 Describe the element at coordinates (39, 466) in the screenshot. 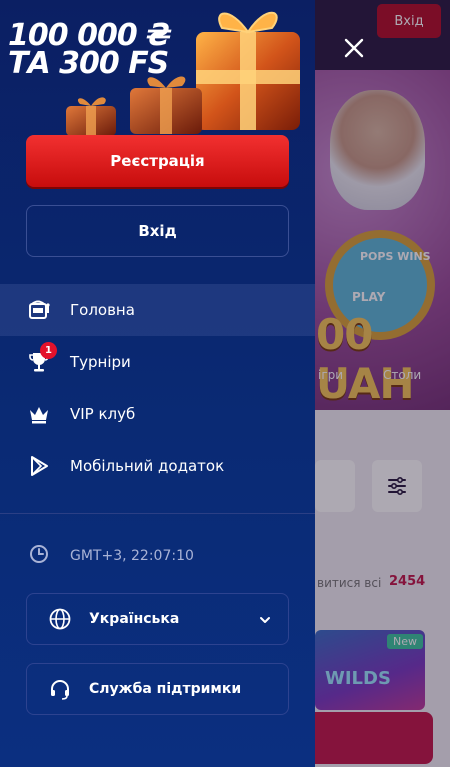

I see `play-store-icon` at that location.